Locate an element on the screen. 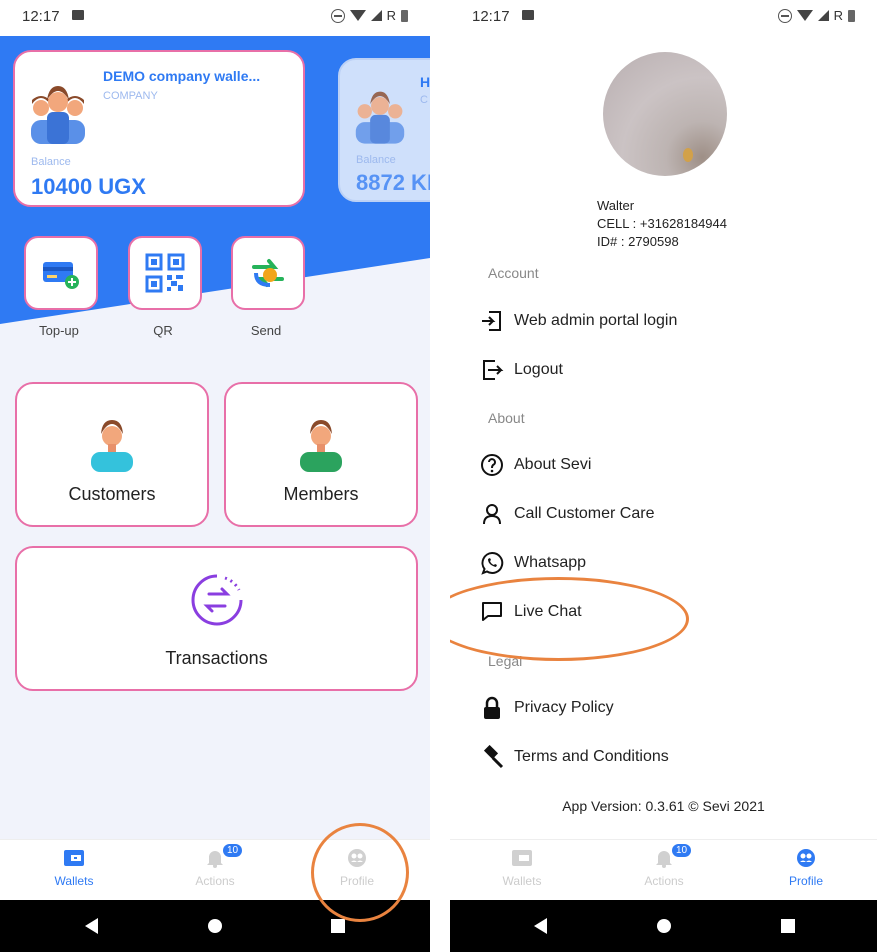 The image size is (877, 952). bottom-navigation: Wallets 10 Actions Profile is located at coordinates (663, 869).